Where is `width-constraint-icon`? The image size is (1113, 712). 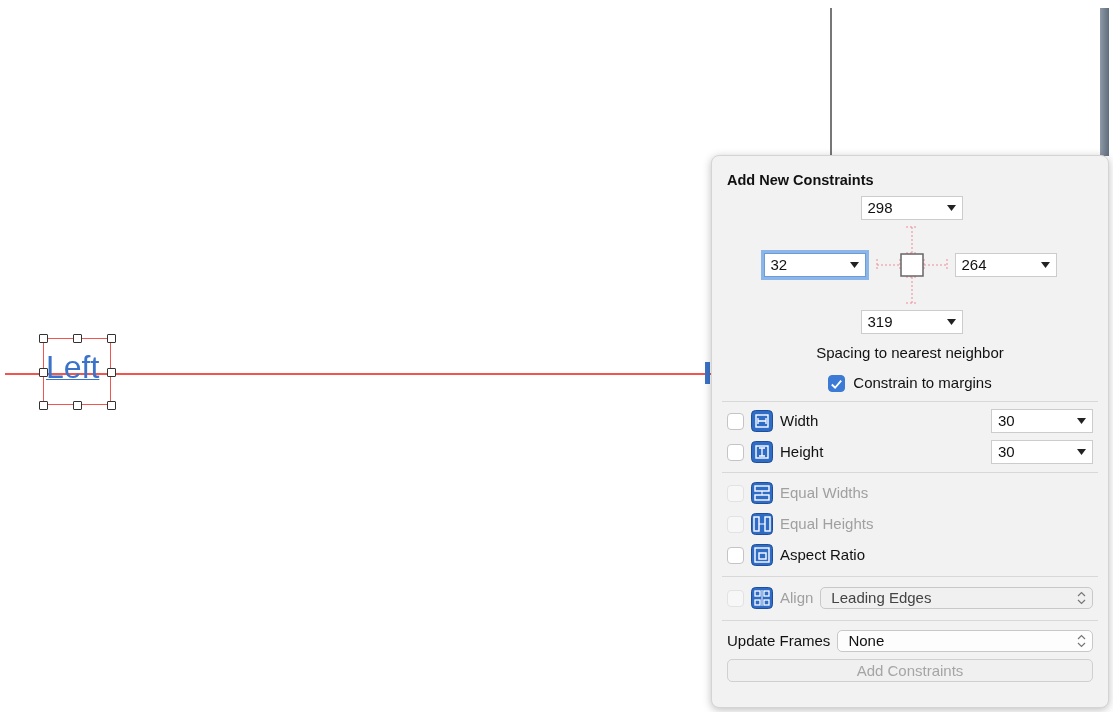 width-constraint-icon is located at coordinates (762, 421).